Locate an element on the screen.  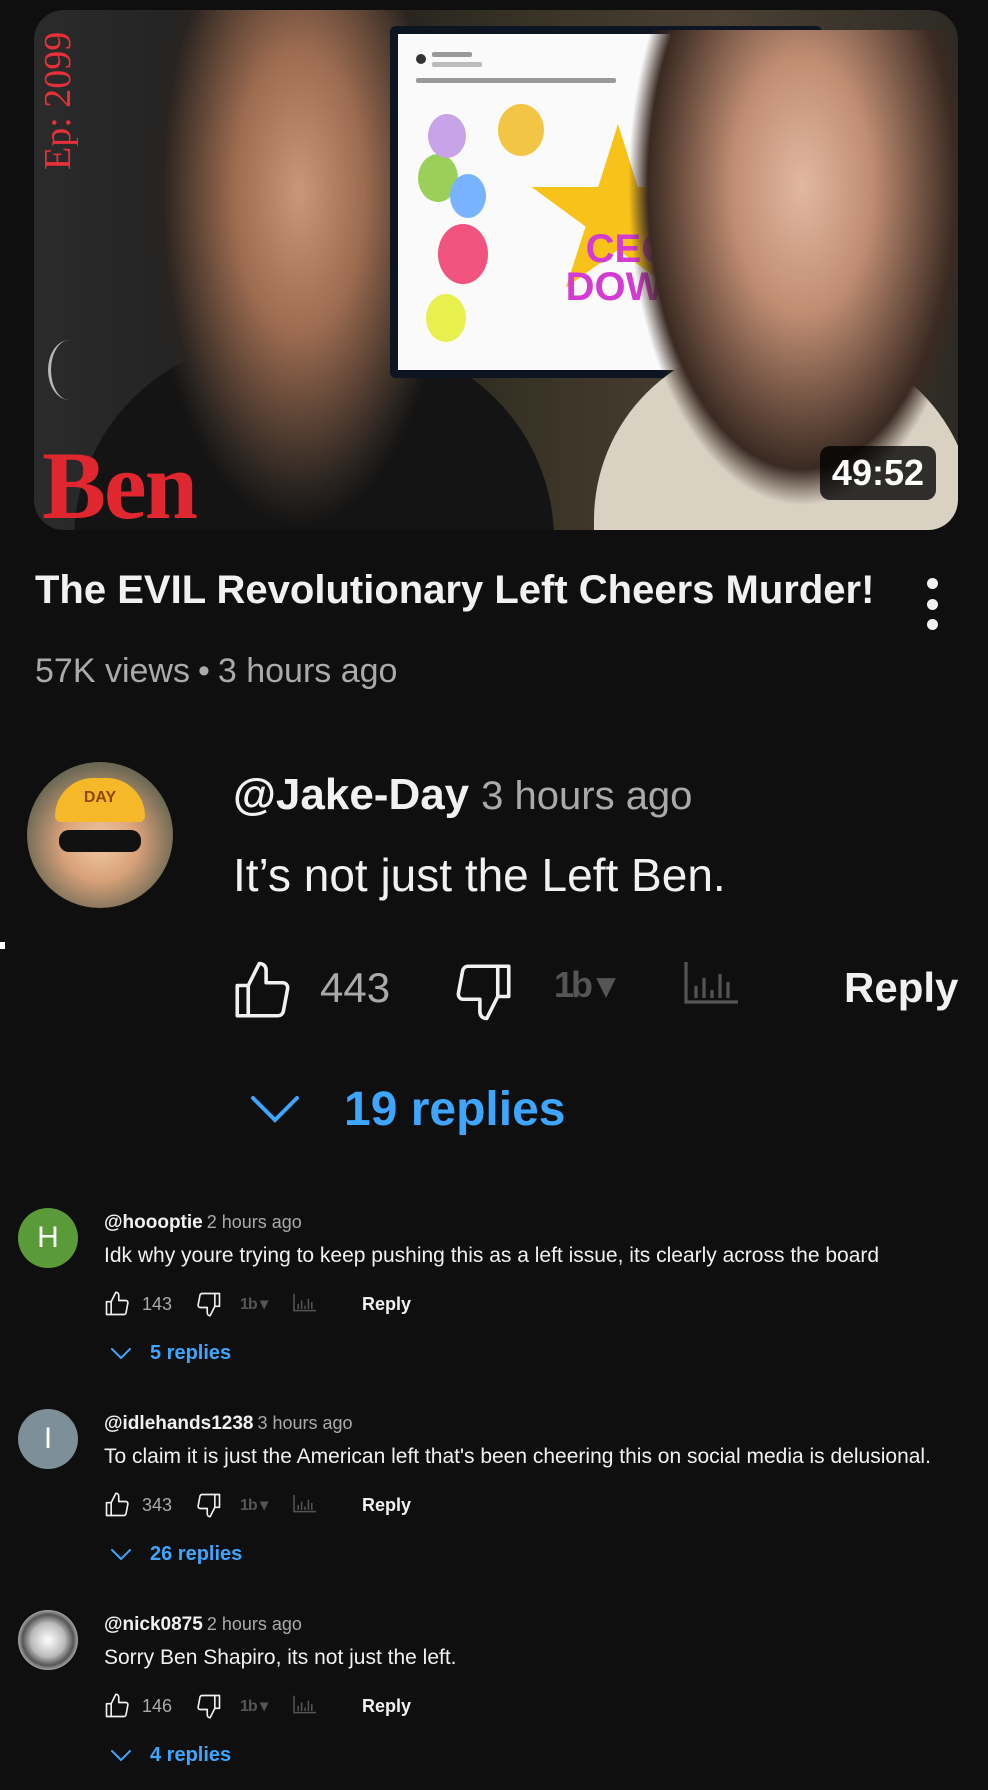
avatar-sunglasses is located at coordinates (100, 841).